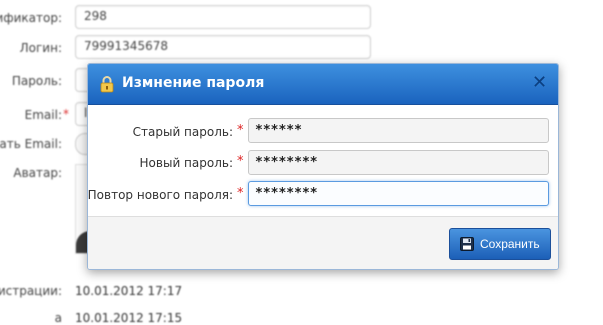 This screenshot has height=325, width=603. Describe the element at coordinates (539, 83) in the screenshot. I see `close-icon: ✕` at that location.